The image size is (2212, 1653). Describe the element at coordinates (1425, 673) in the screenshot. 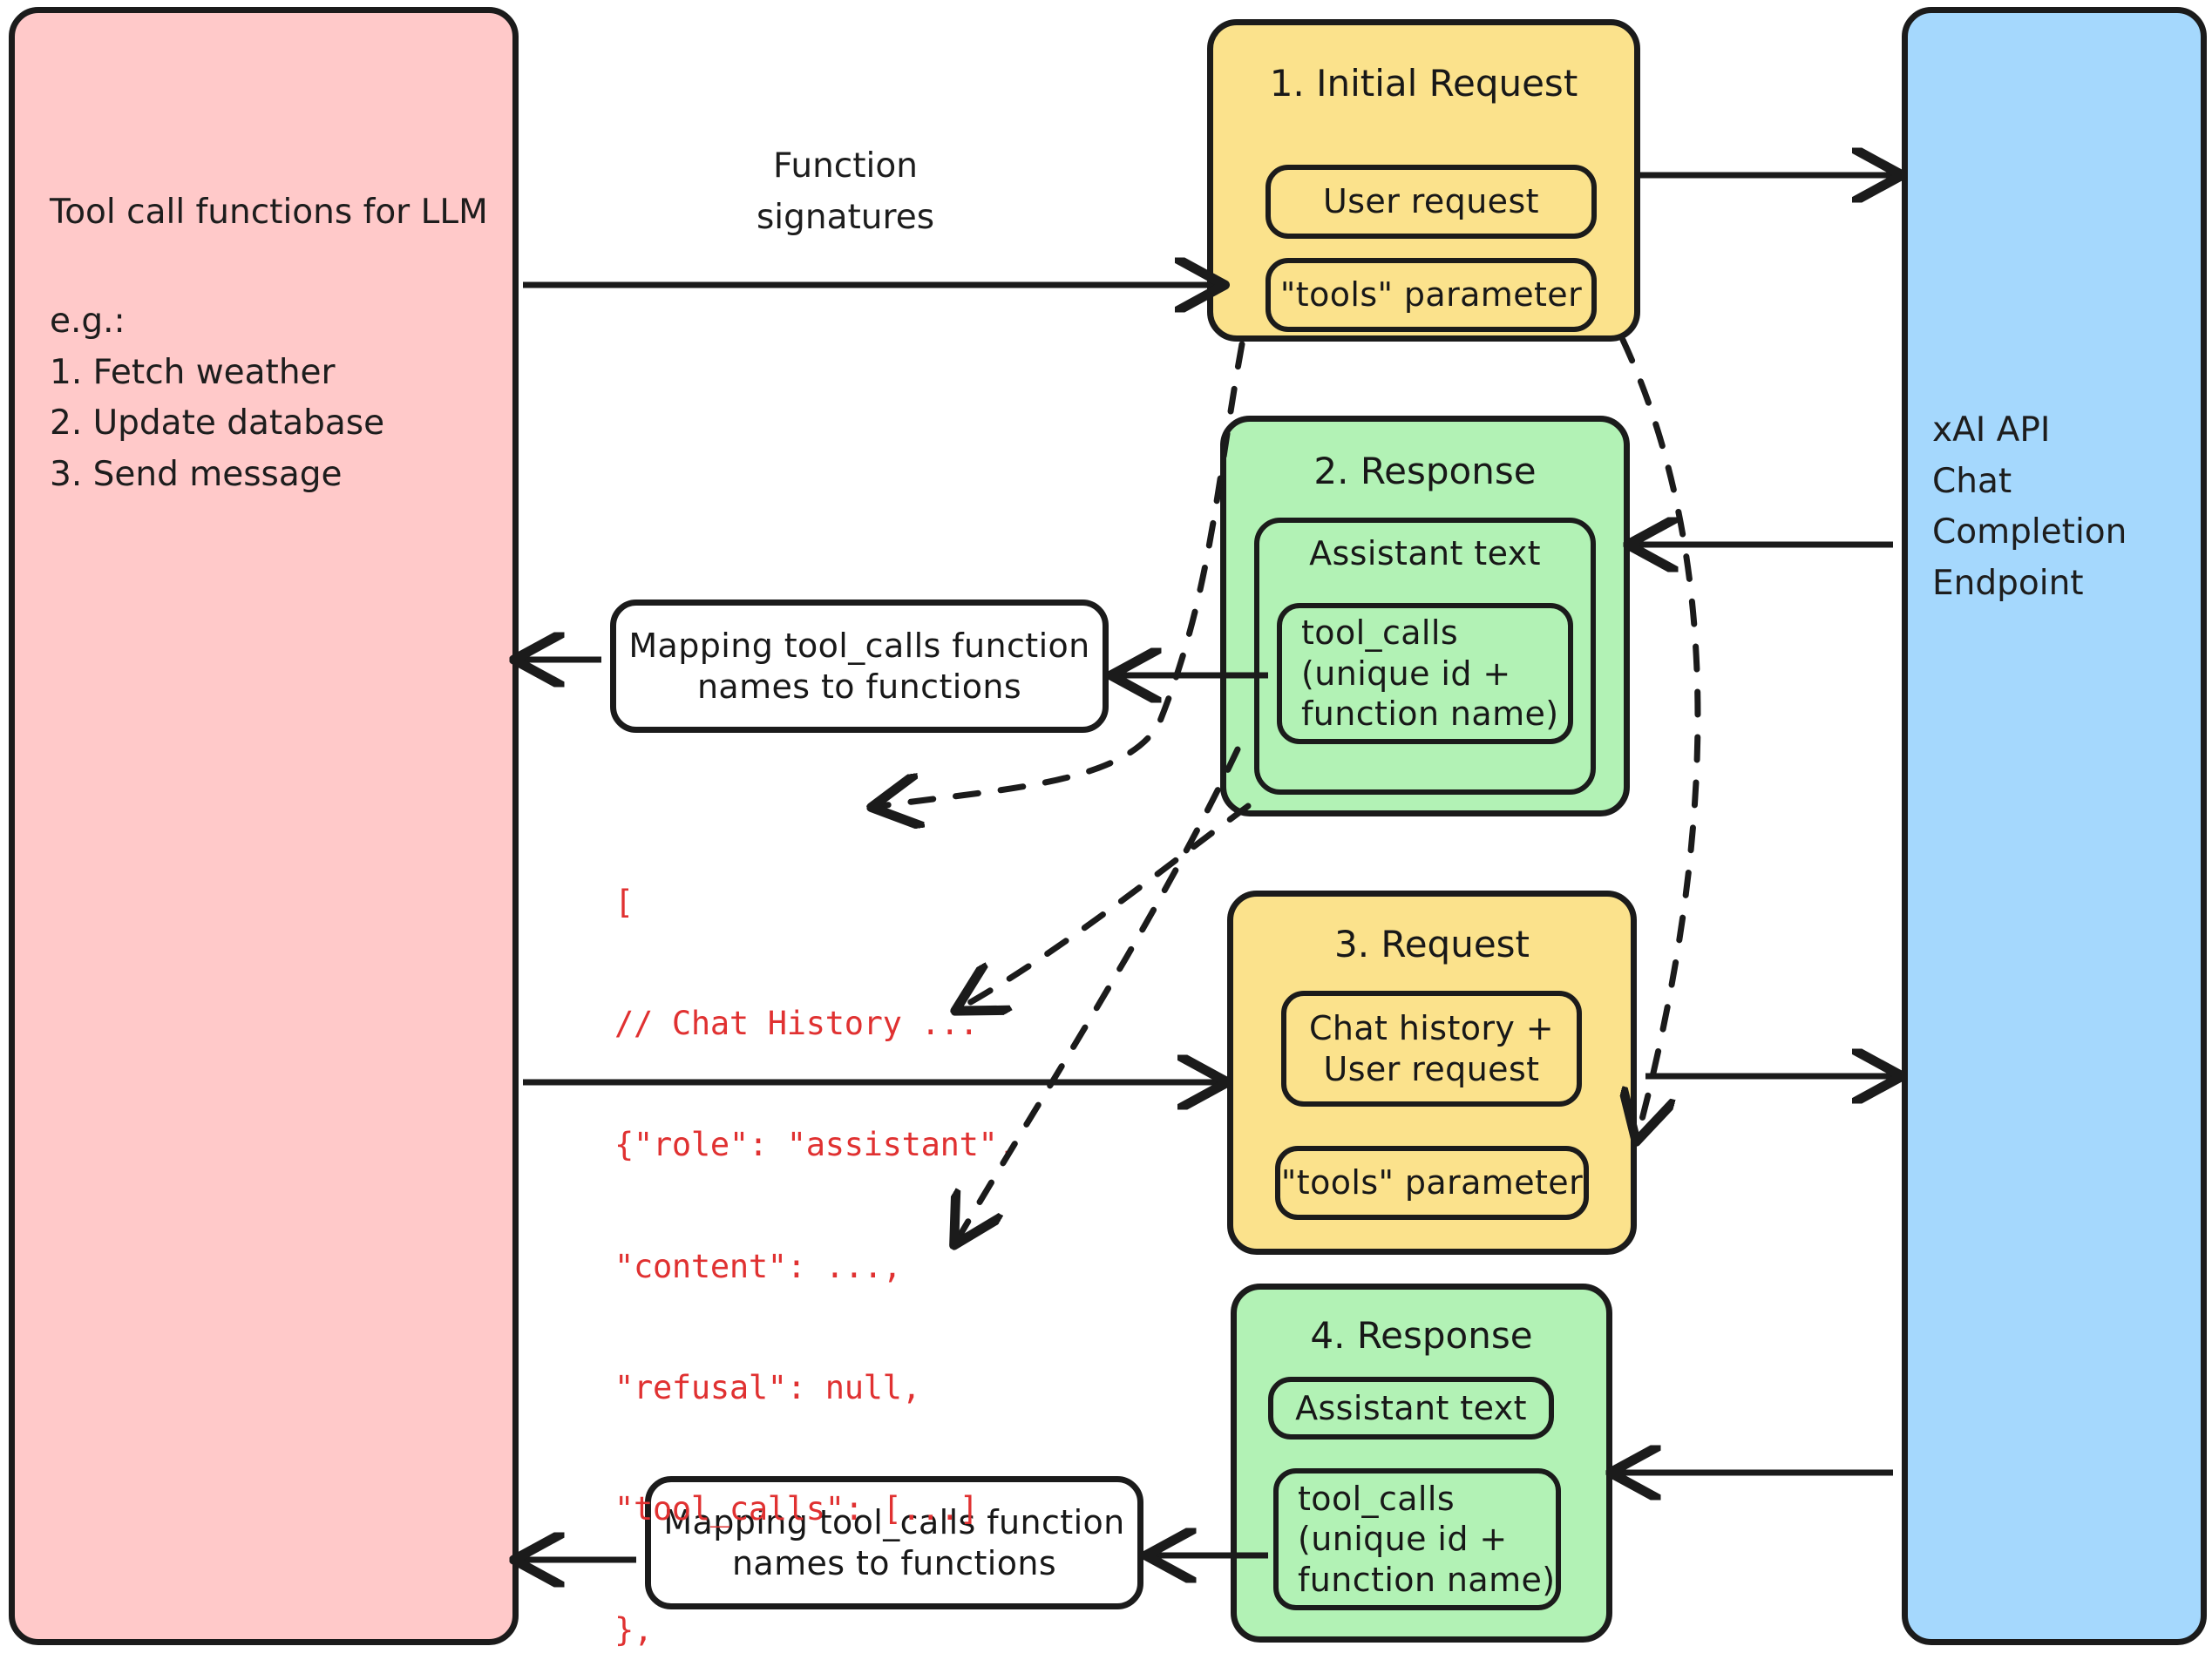

I see `step-2-tool-calls: tool_calls (unique id + function name)` at that location.